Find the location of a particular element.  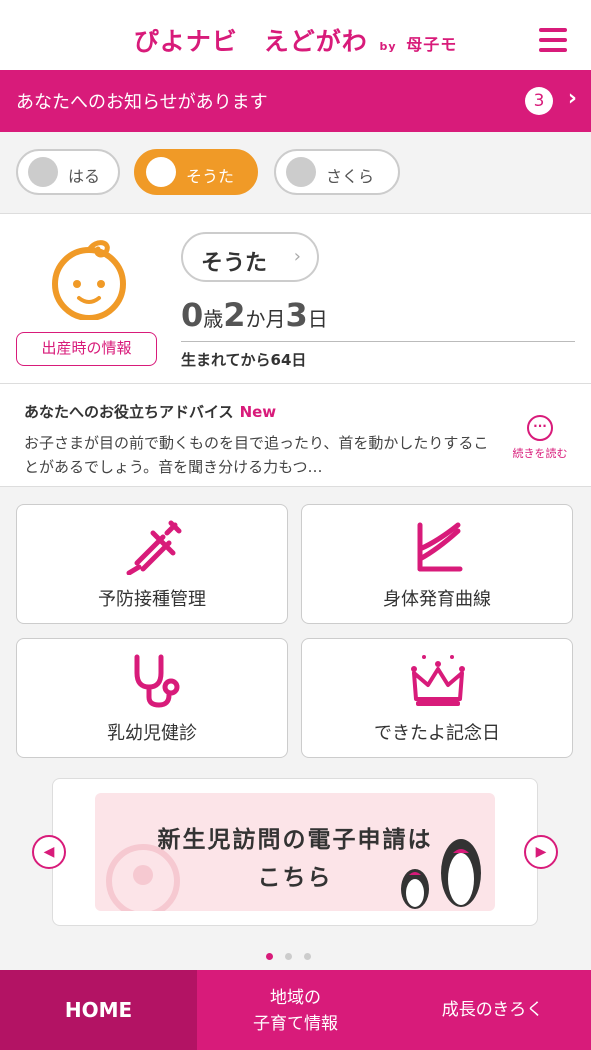

banner-line-2: こちら is located at coordinates (295, 878).